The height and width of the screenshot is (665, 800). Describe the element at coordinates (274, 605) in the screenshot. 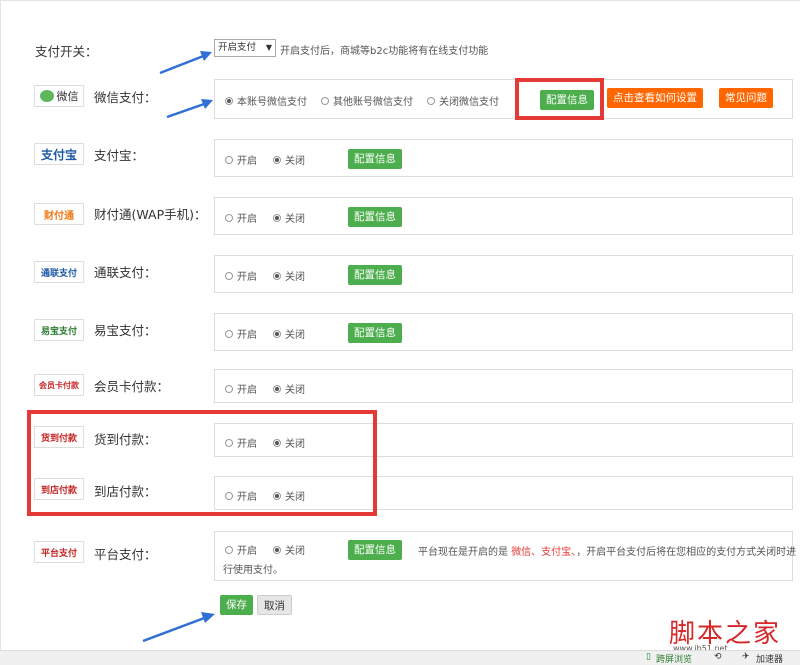

I see `cancel-button: 取消` at that location.